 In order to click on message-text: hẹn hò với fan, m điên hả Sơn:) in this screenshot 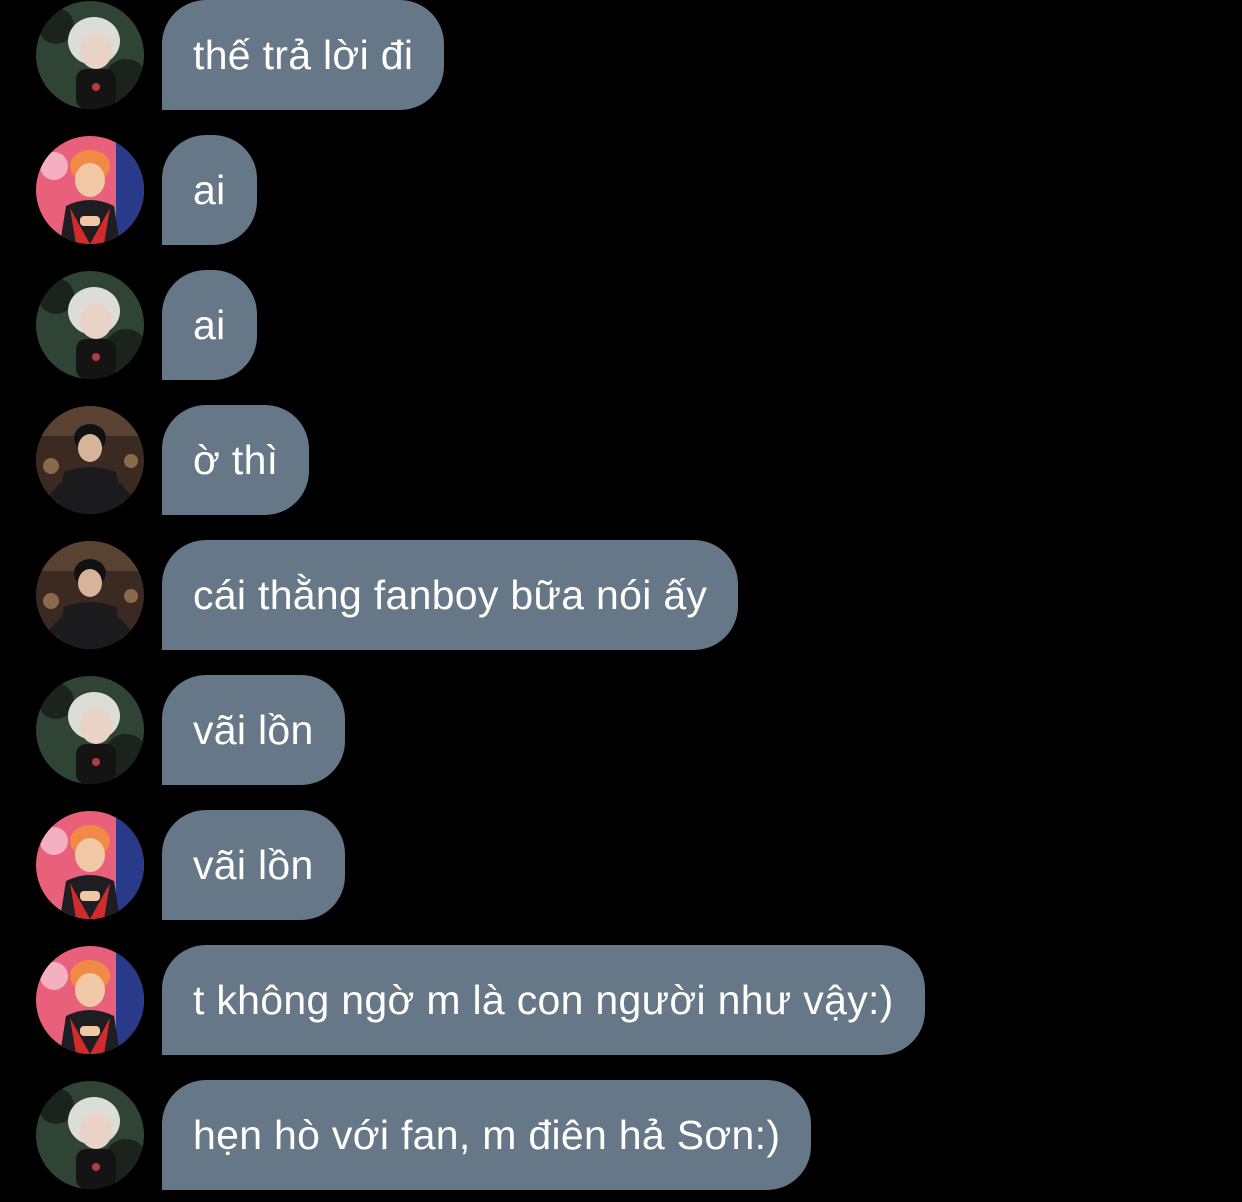, I will do `click(487, 1134)`.